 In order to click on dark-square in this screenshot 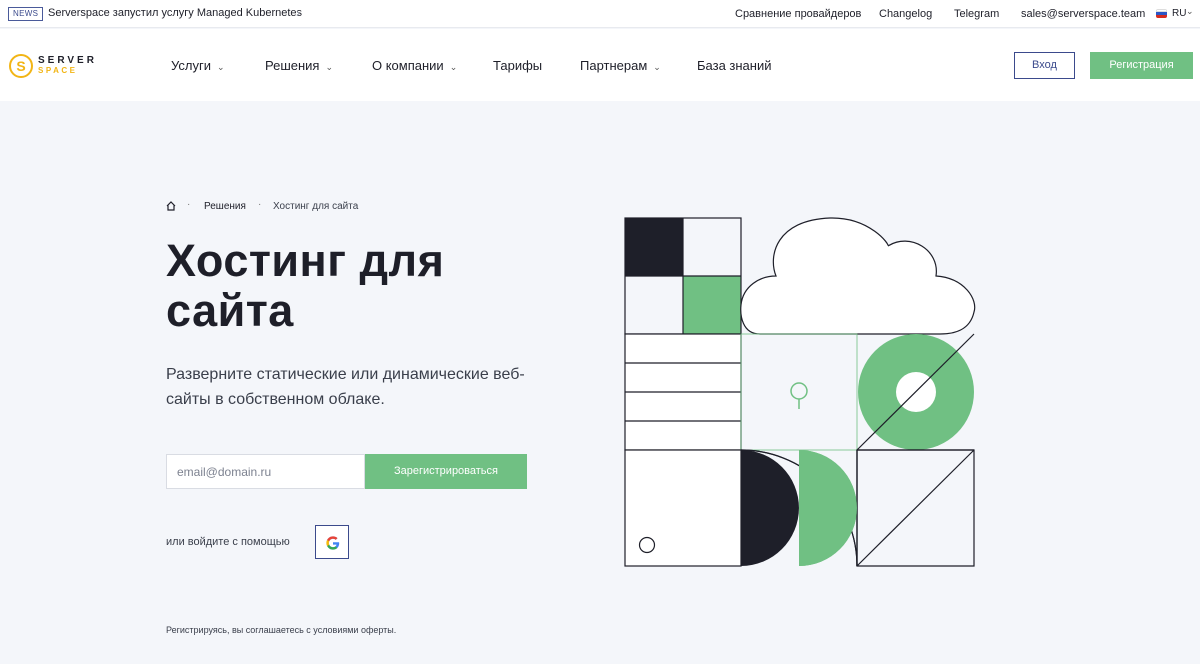, I will do `click(654, 247)`.